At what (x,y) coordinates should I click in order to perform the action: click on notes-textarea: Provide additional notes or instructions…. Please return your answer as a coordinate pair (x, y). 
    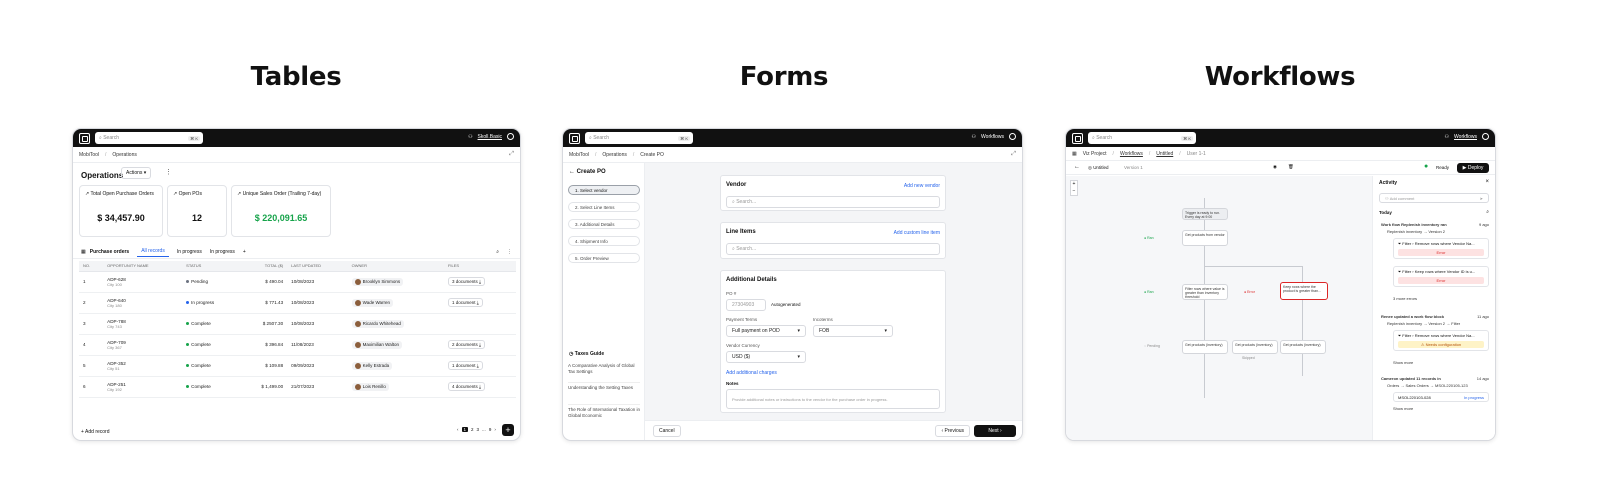
    Looking at the image, I should click on (833, 399).